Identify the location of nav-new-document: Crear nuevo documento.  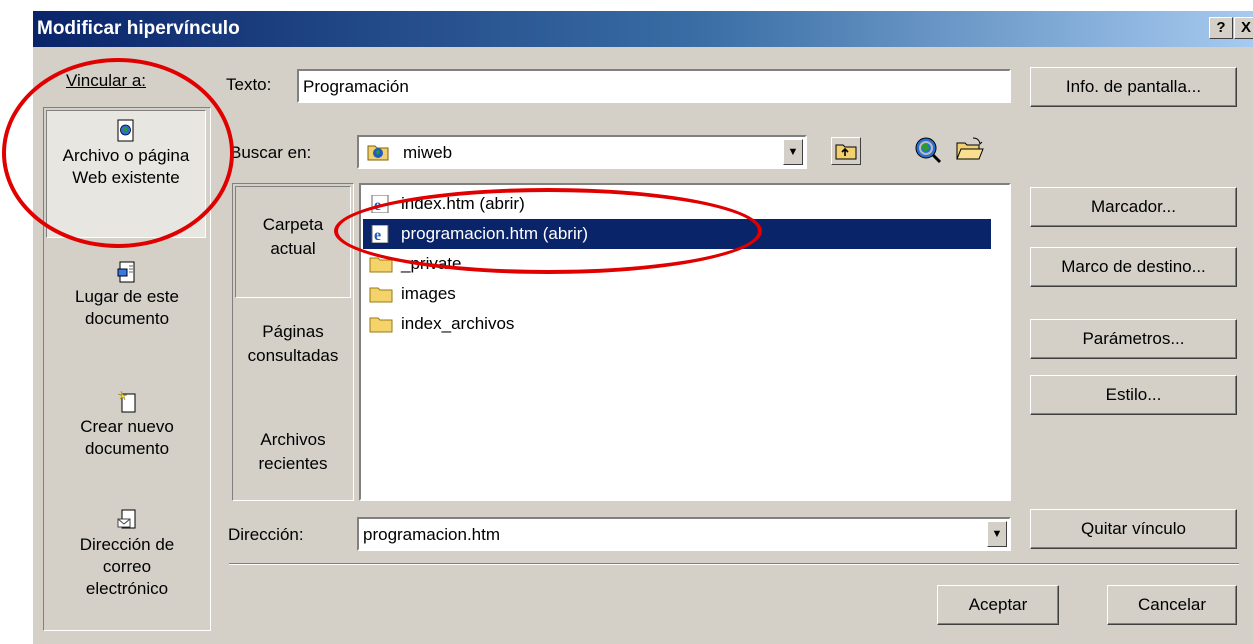
(127, 440).